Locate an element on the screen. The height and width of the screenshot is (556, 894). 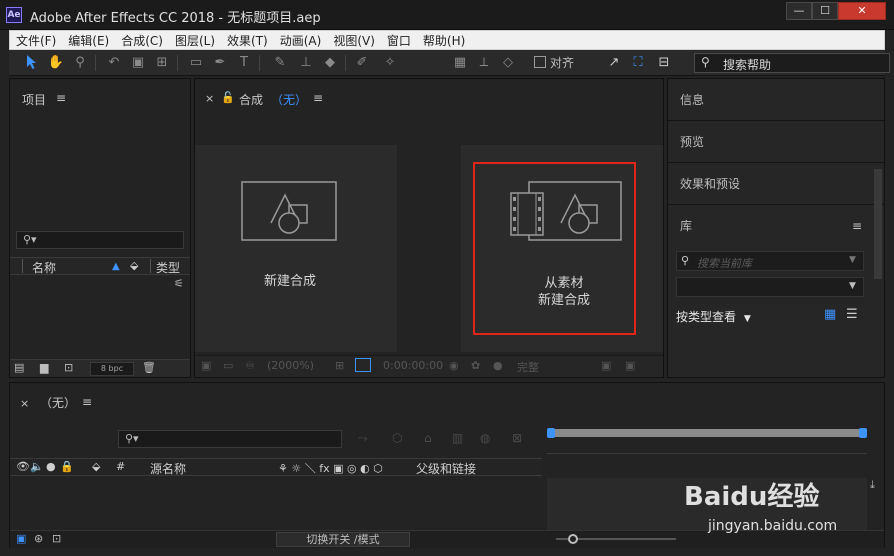
workspace-menu-icon: ⊟ is located at coordinates (664, 63).